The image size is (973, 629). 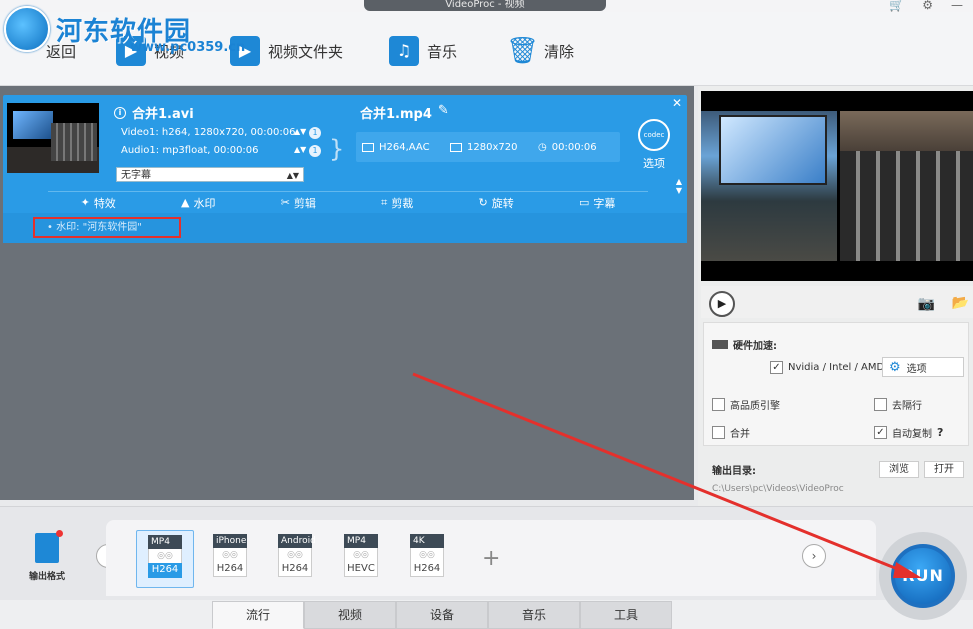 What do you see at coordinates (837, 186) in the screenshot?
I see `video-preview` at bounding box center [837, 186].